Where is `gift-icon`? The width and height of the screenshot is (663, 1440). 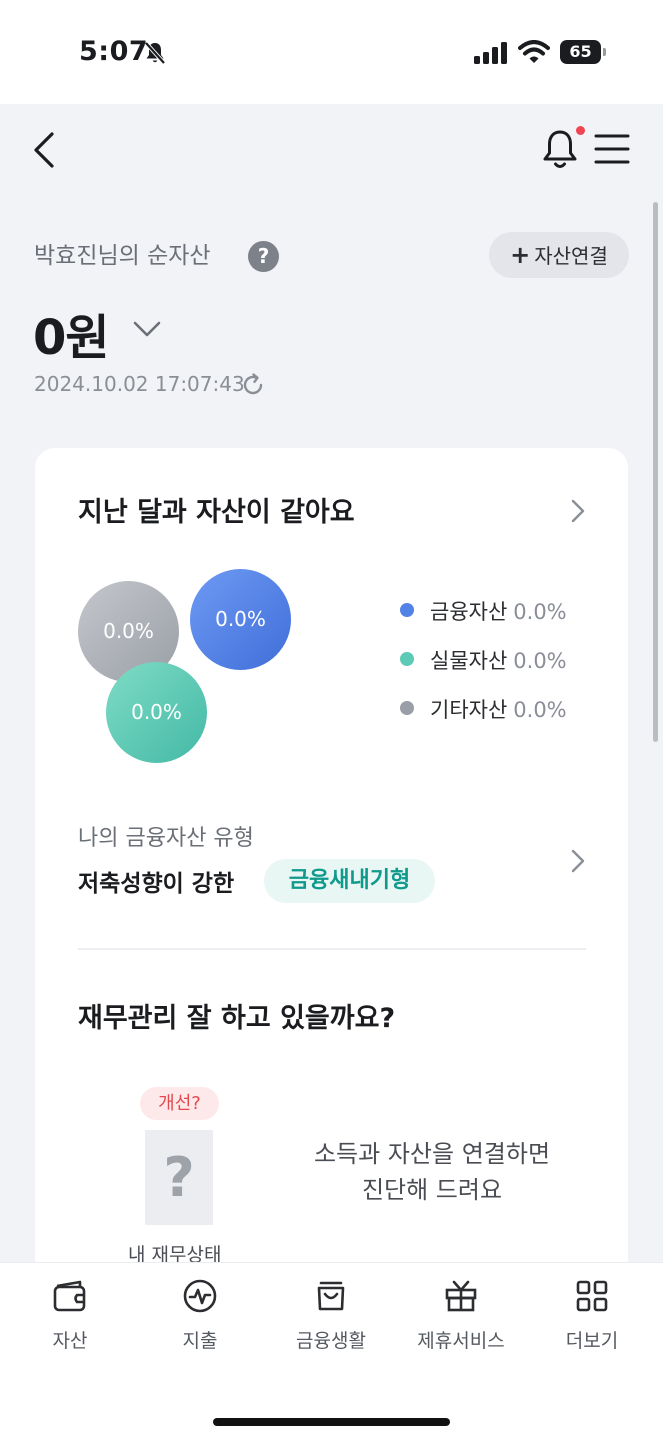 gift-icon is located at coordinates (461, 1296).